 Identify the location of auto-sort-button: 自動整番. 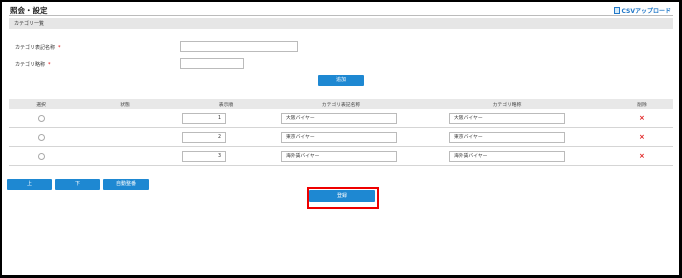
(126, 184).